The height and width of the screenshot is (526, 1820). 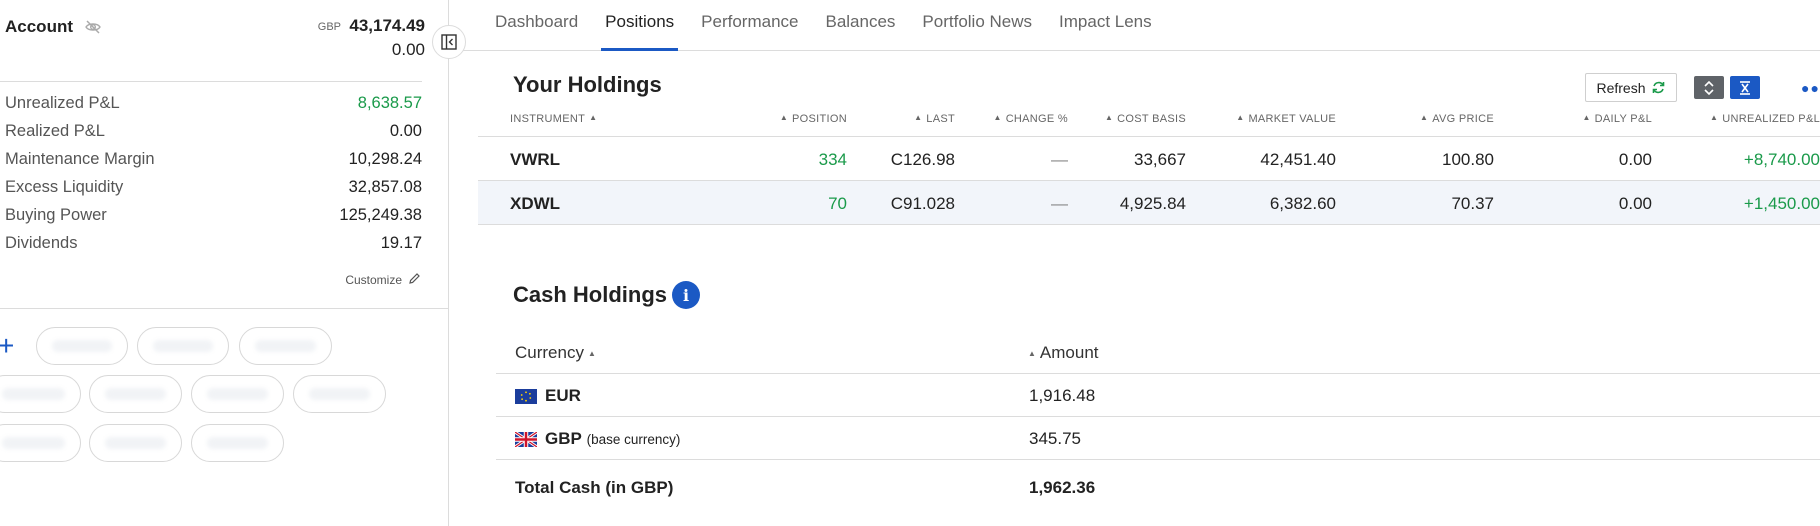 I want to click on metric-value: 8,638.57, so click(x=389, y=103).